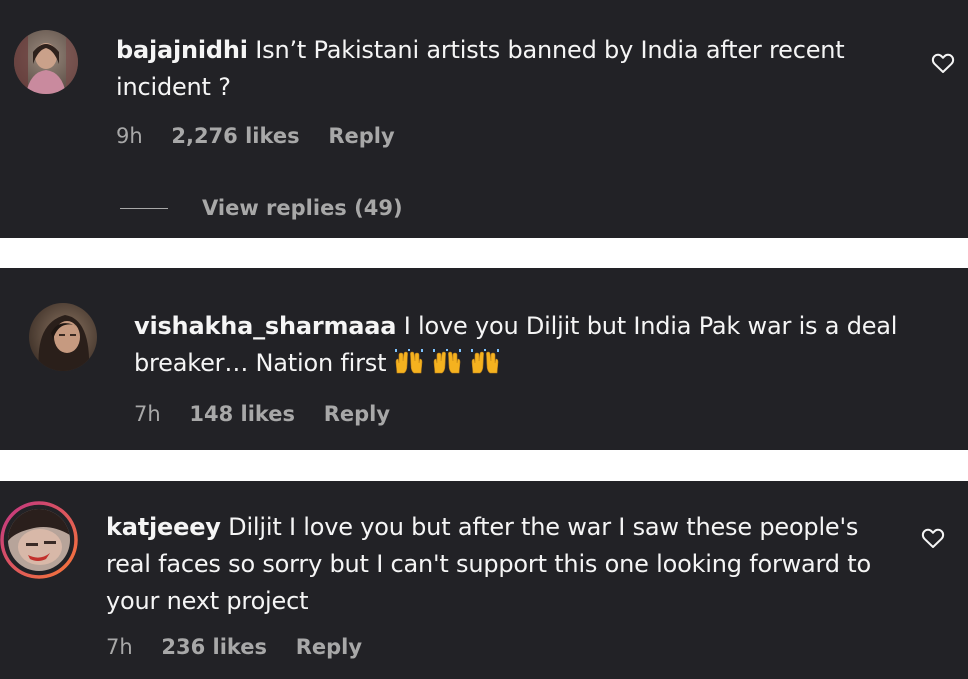 This screenshot has height=679, width=968. Describe the element at coordinates (265, 326) in the screenshot. I see `username: vishakha_sharmaaa` at that location.